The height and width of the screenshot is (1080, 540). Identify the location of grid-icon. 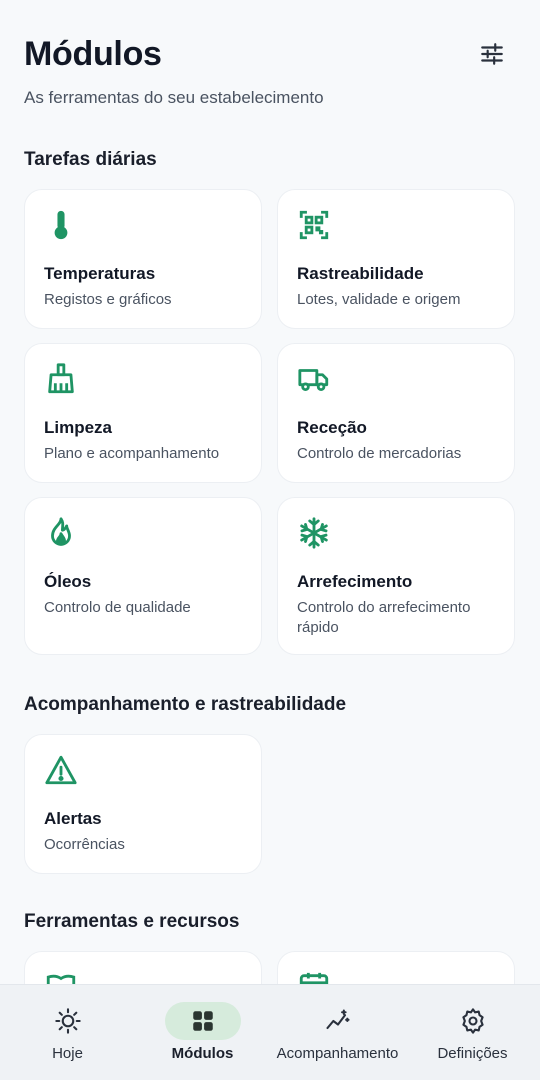
(202, 1021).